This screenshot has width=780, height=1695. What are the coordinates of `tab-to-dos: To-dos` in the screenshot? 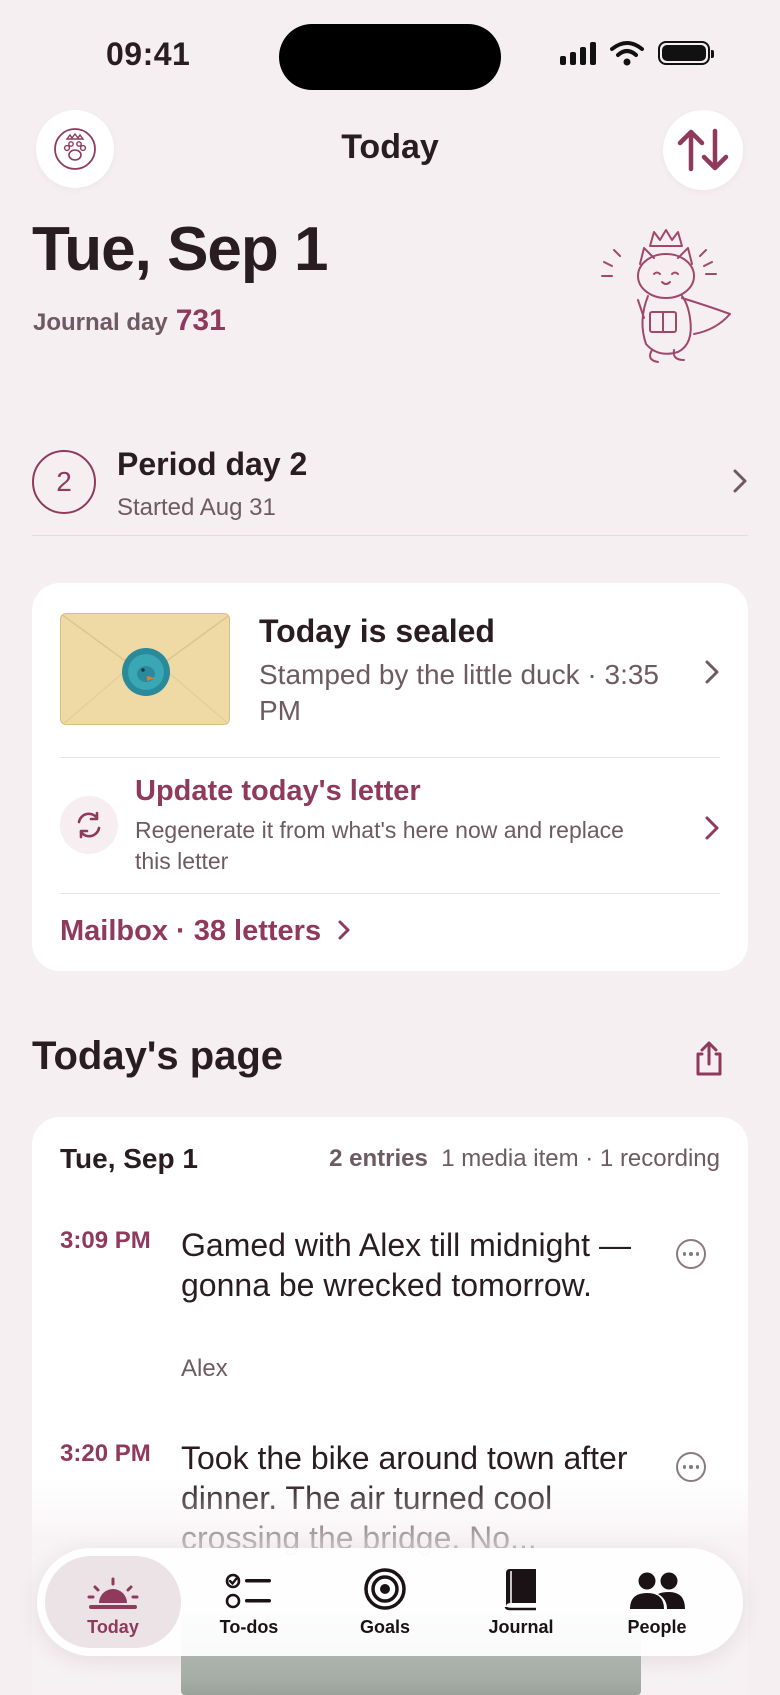 It's located at (249, 1602).